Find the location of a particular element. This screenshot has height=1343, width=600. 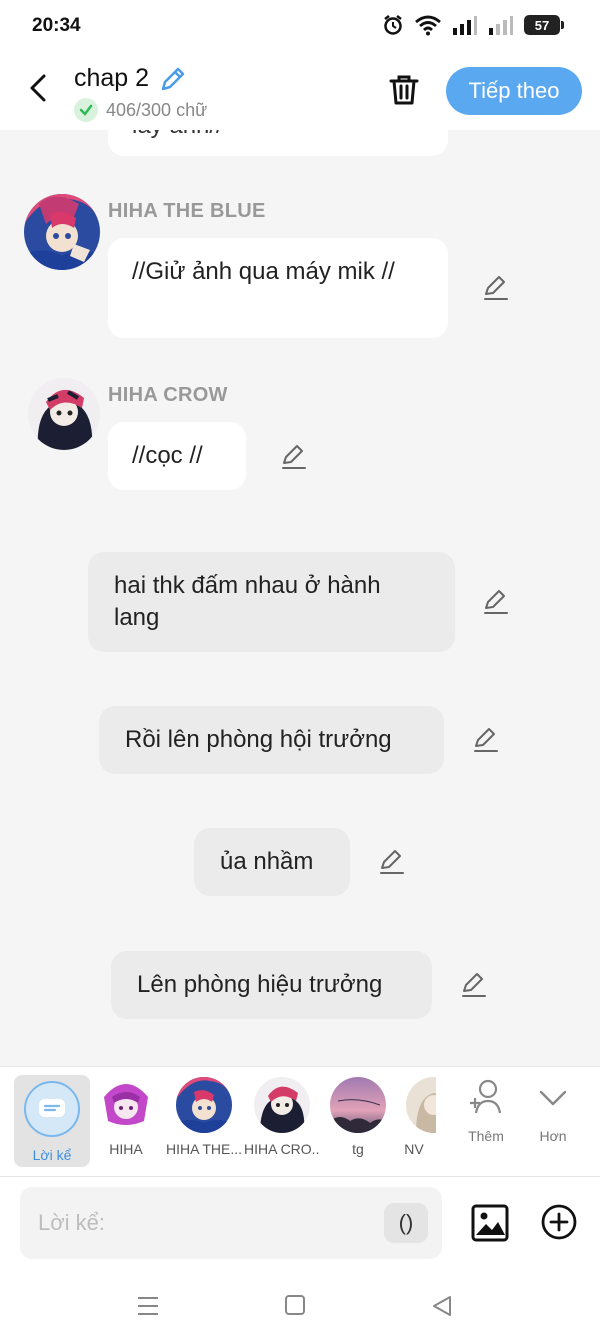

home-button is located at coordinates (295, 1307).